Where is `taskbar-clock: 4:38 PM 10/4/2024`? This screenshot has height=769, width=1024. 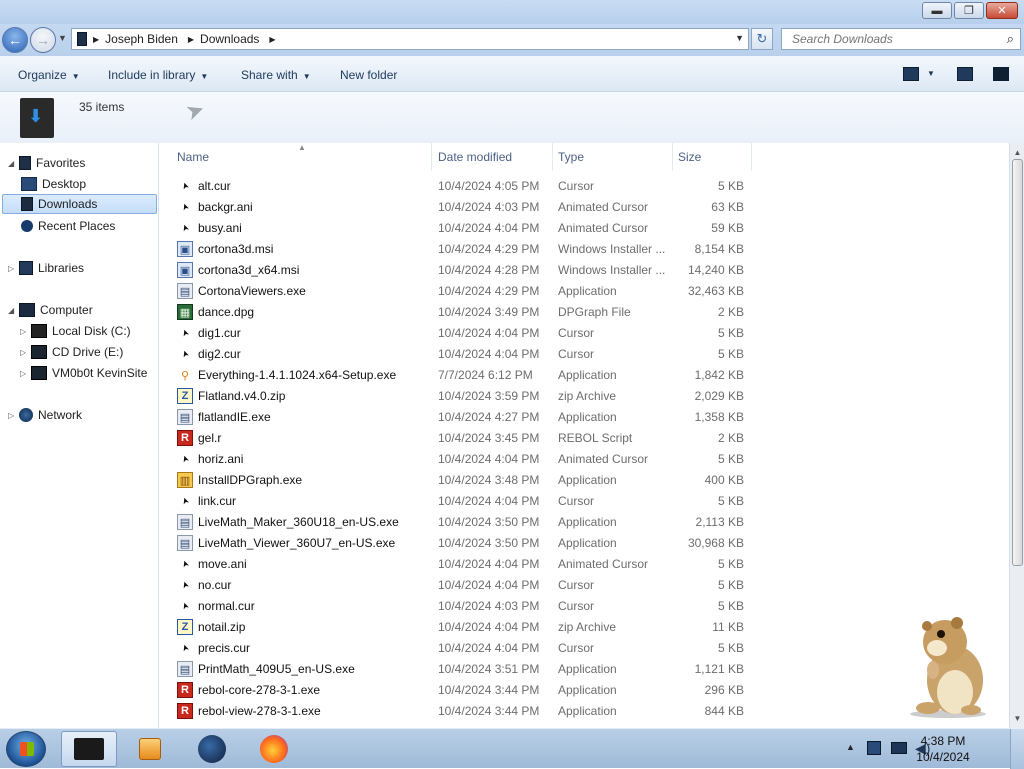 taskbar-clock: 4:38 PM 10/4/2024 is located at coordinates (943, 749).